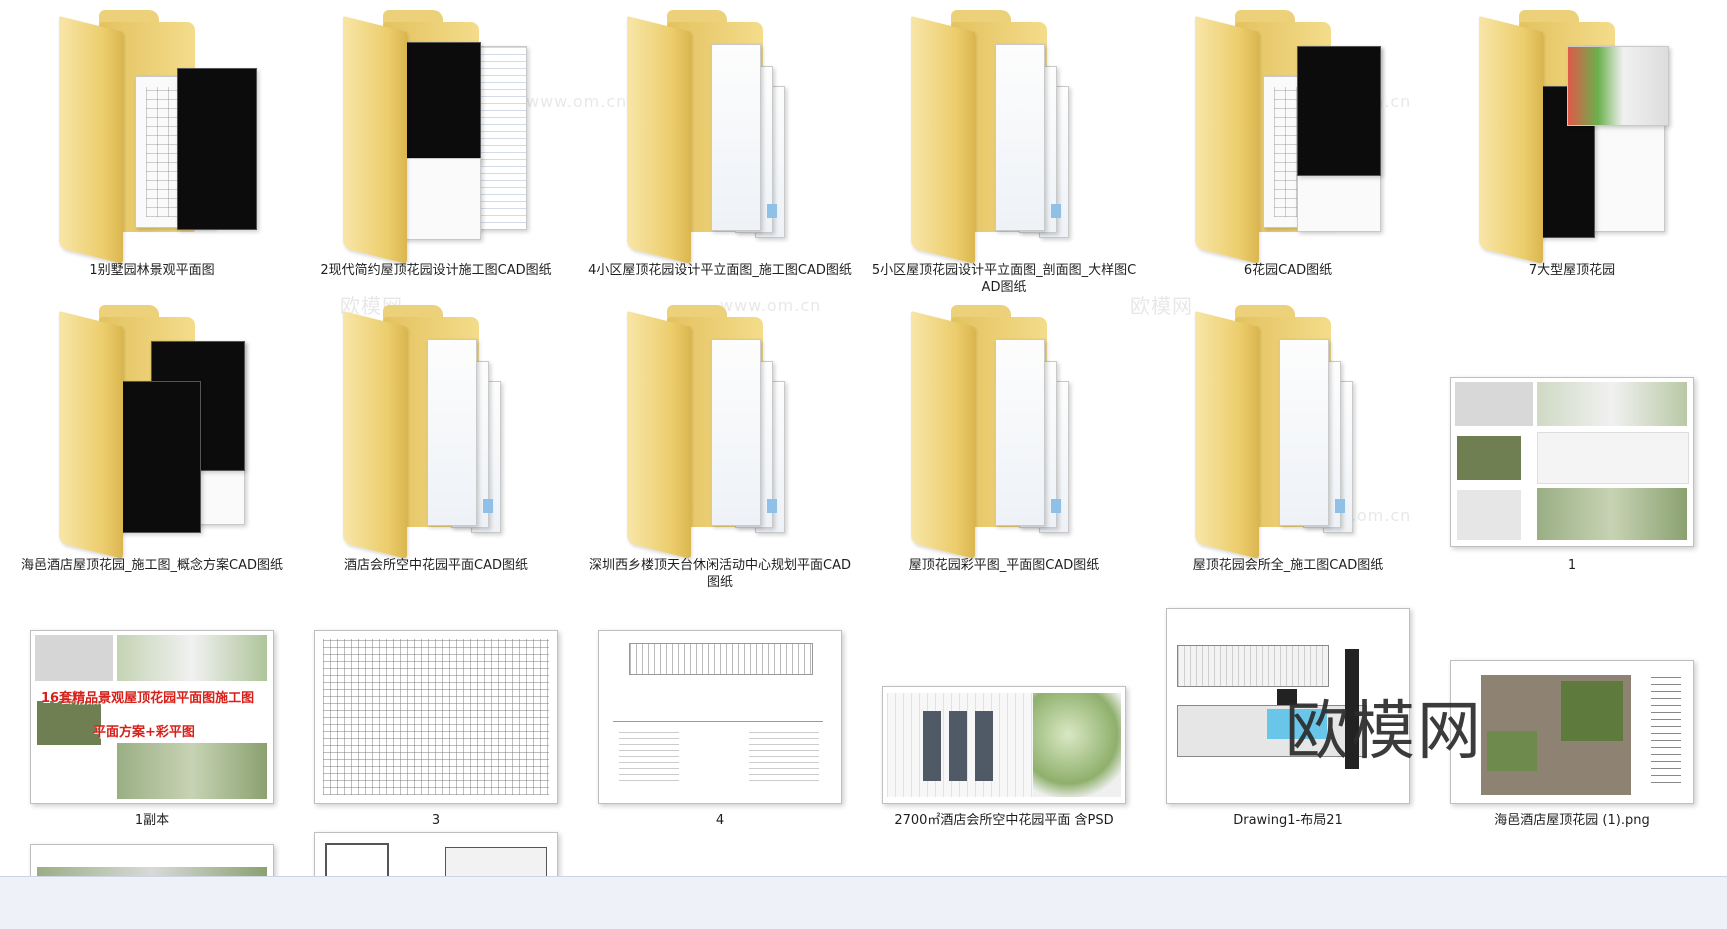 The height and width of the screenshot is (929, 1727). Describe the element at coordinates (1572, 820) in the screenshot. I see `item-label: 海邑酒店屋顶花园 (1).png` at that location.